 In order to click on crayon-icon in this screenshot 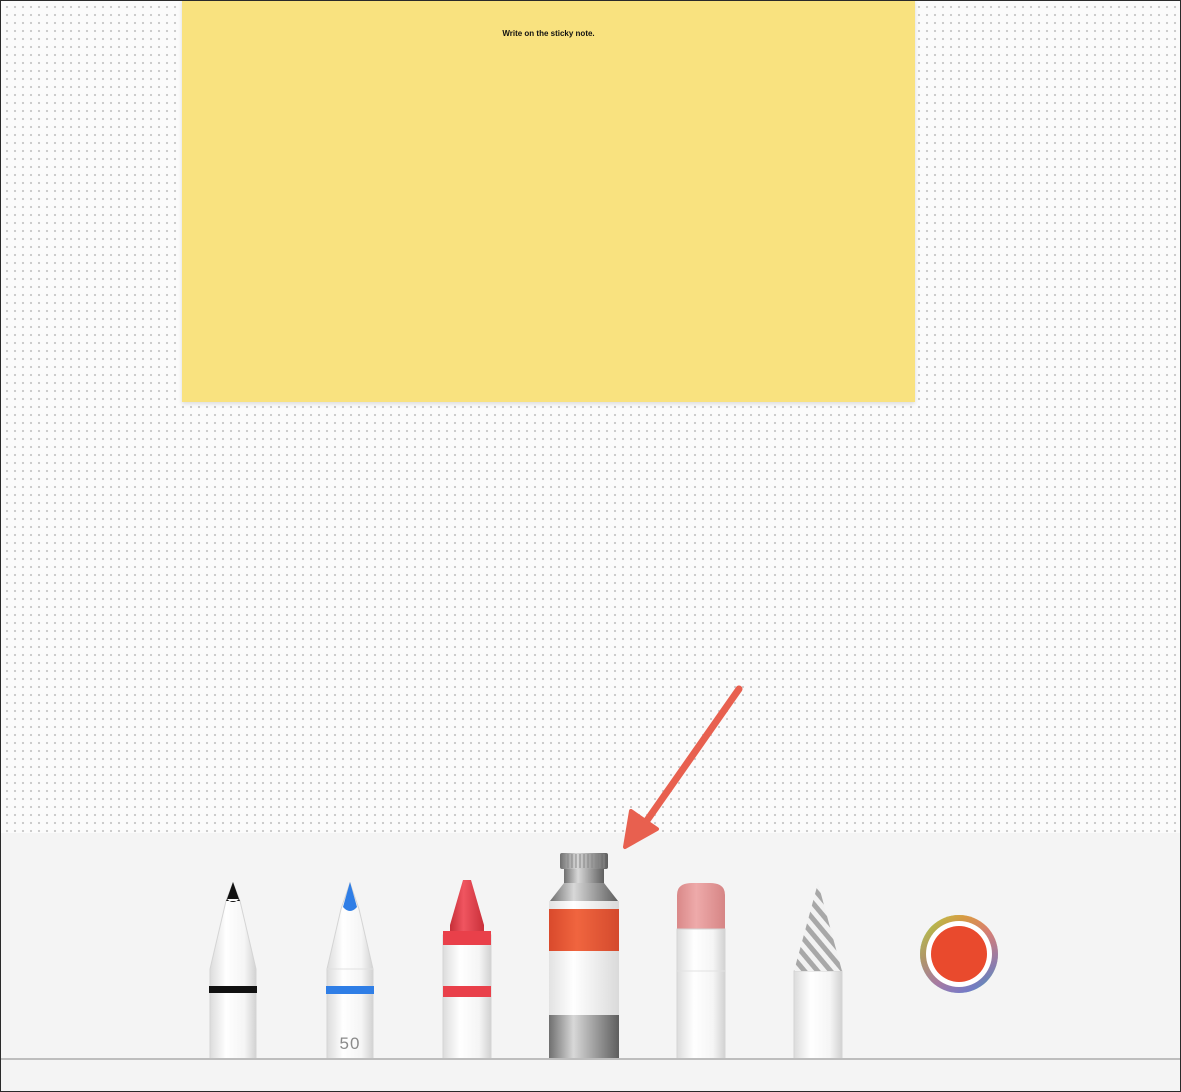, I will do `click(467, 970)`.